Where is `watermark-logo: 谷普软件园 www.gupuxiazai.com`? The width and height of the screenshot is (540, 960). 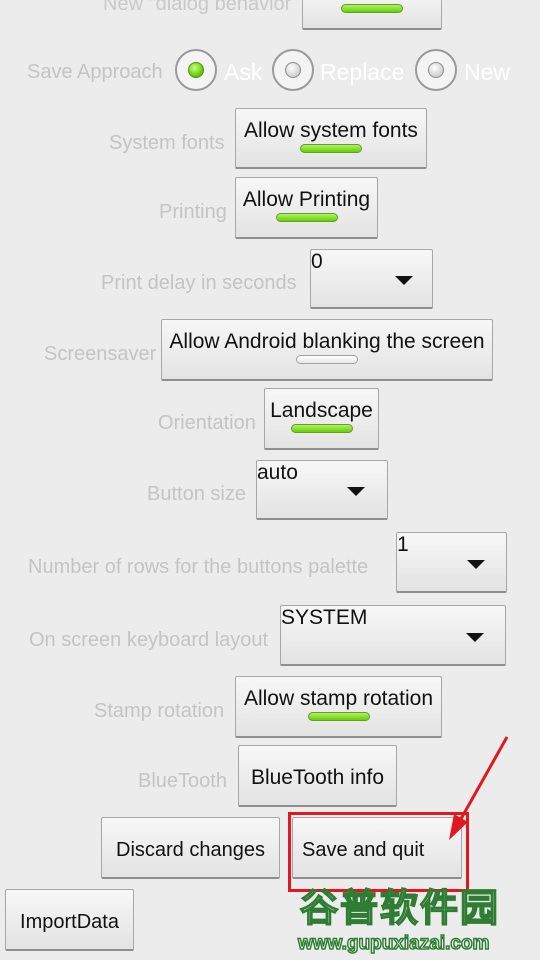
watermark-logo: 谷普软件园 www.gupuxiazai.com is located at coordinates (418, 923).